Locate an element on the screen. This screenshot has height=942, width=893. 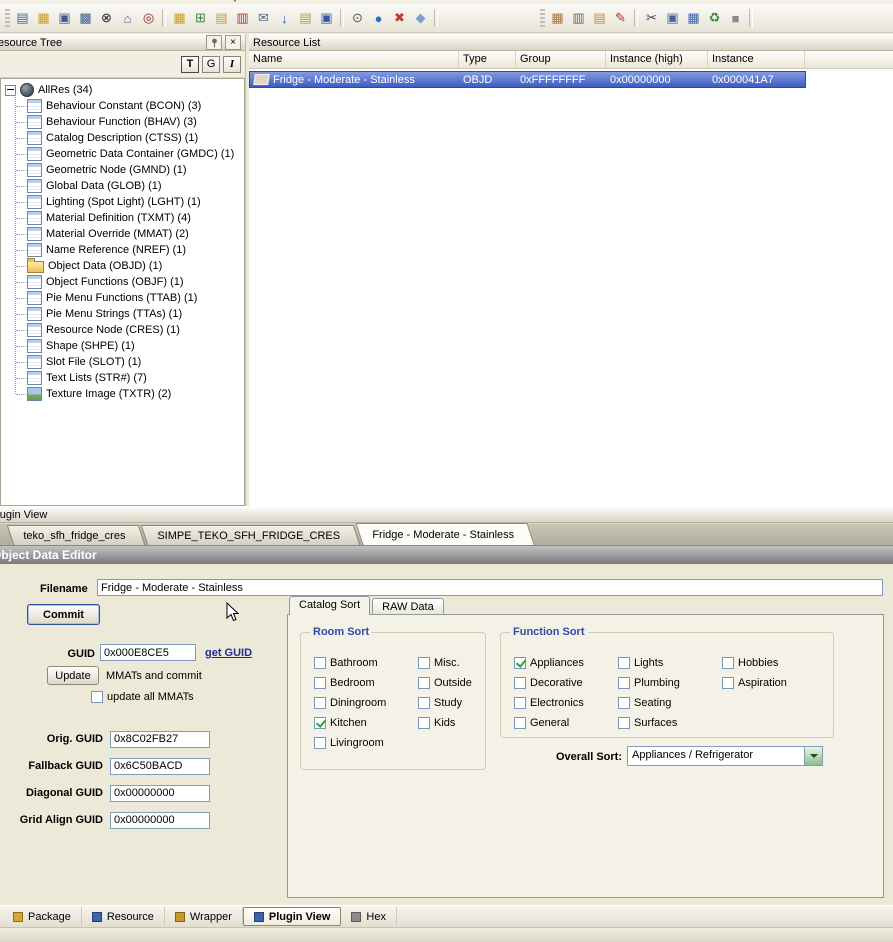
search-icon: ◎ is located at coordinates (148, 18).